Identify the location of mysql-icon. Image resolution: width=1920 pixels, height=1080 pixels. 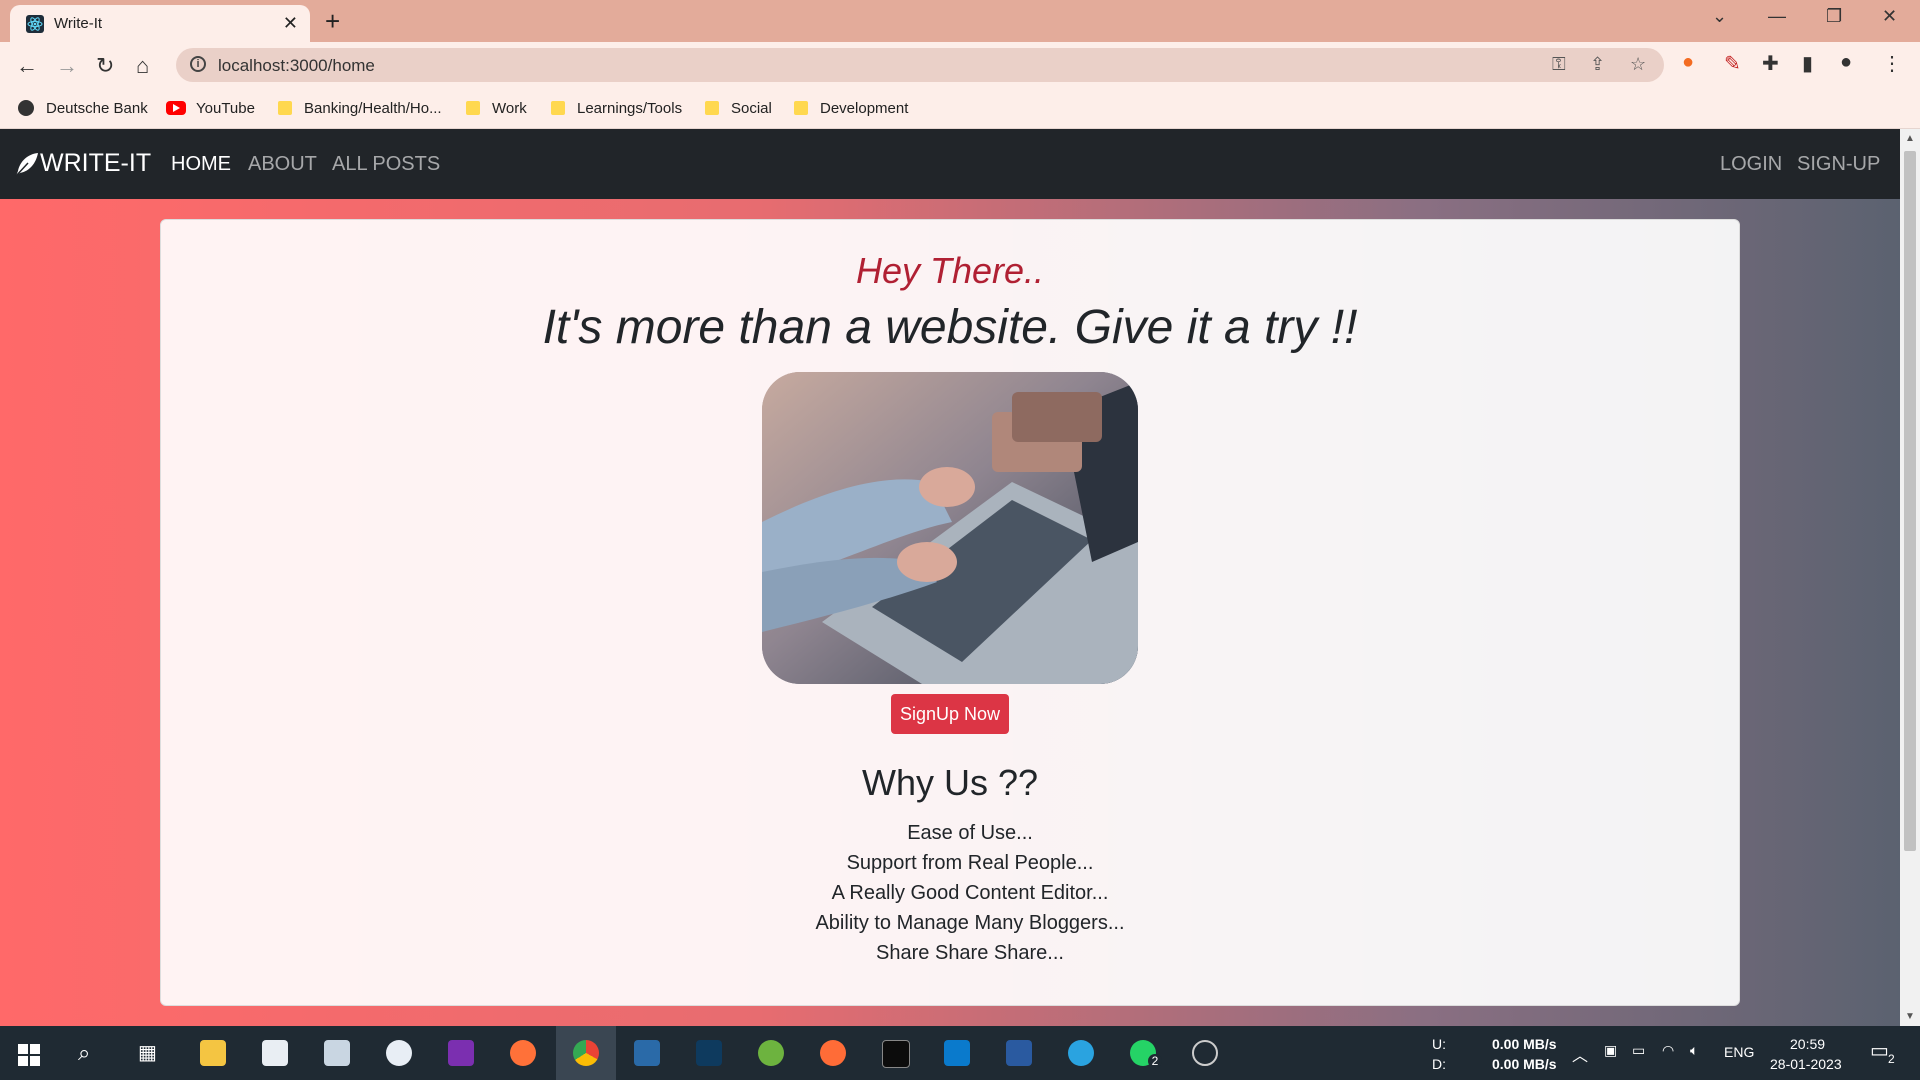
(709, 1053).